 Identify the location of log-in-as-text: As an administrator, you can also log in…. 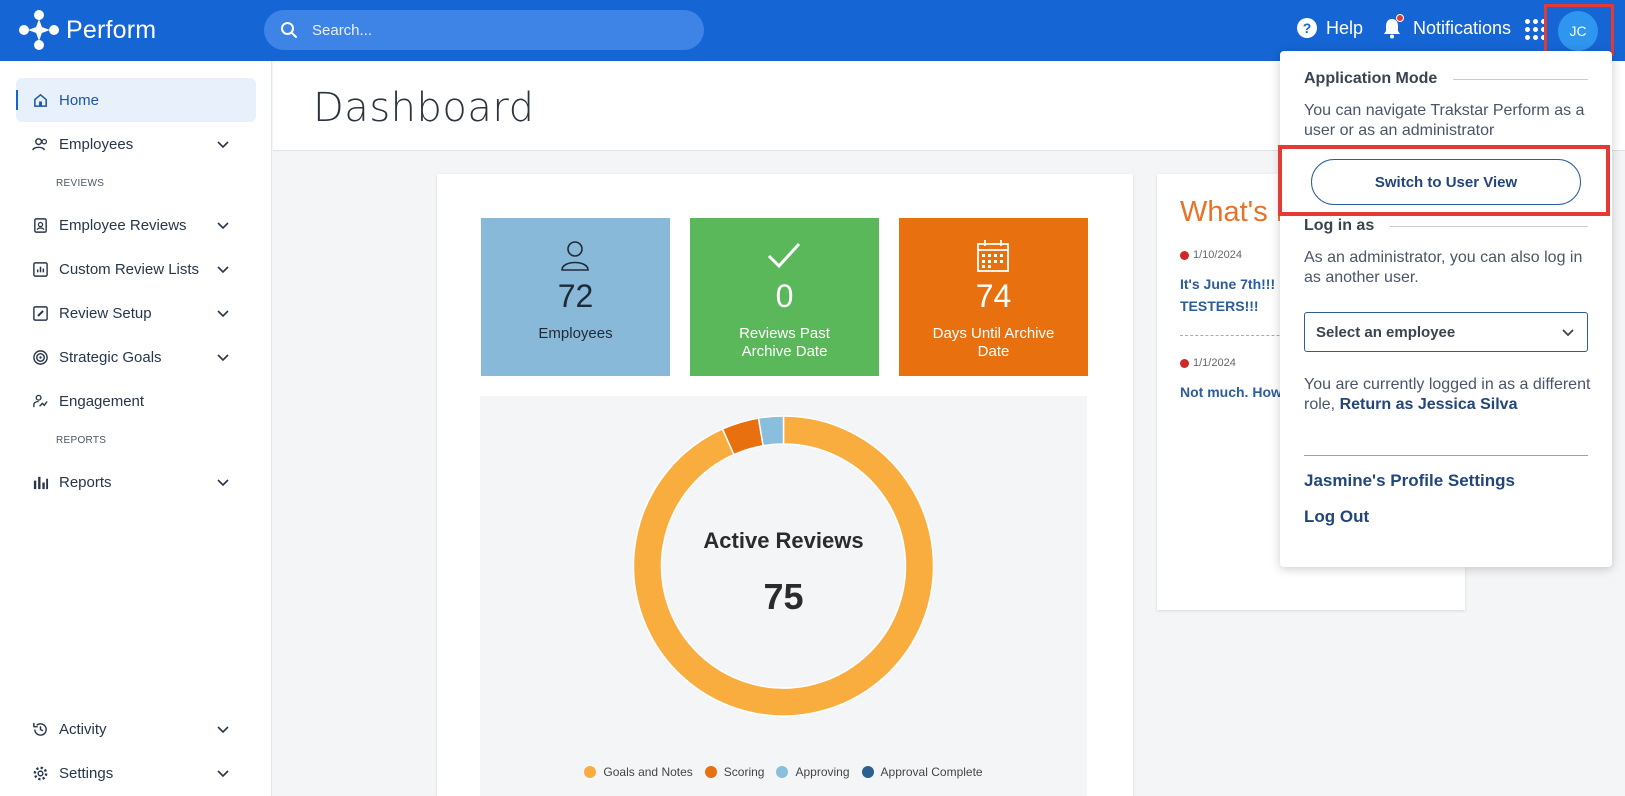
(1443, 267).